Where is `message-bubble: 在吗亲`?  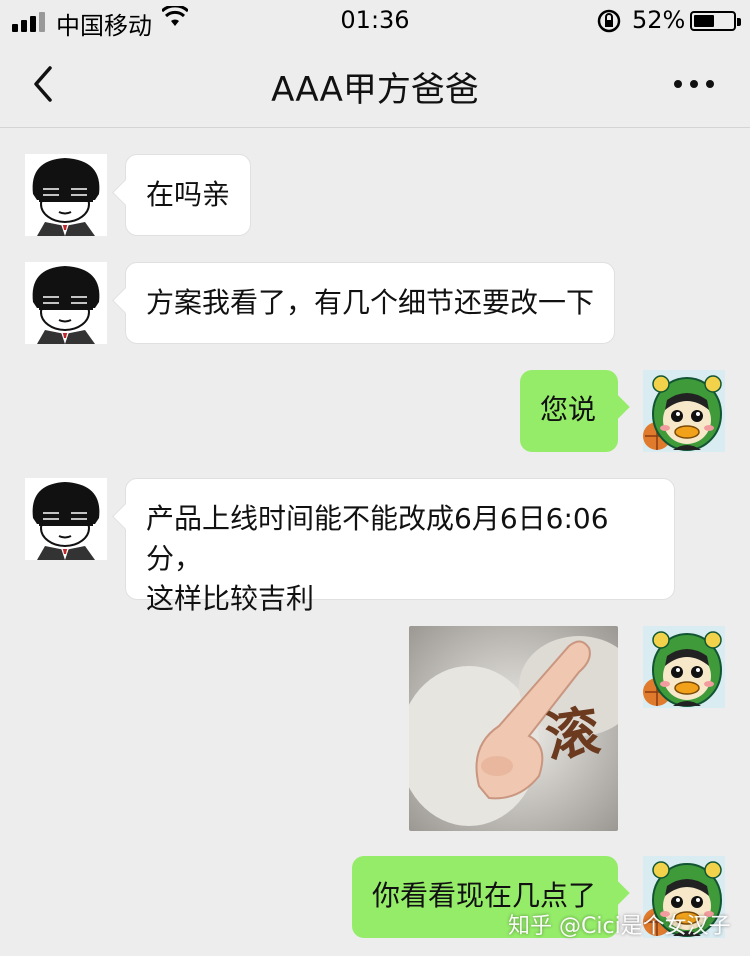 message-bubble: 在吗亲 is located at coordinates (188, 195).